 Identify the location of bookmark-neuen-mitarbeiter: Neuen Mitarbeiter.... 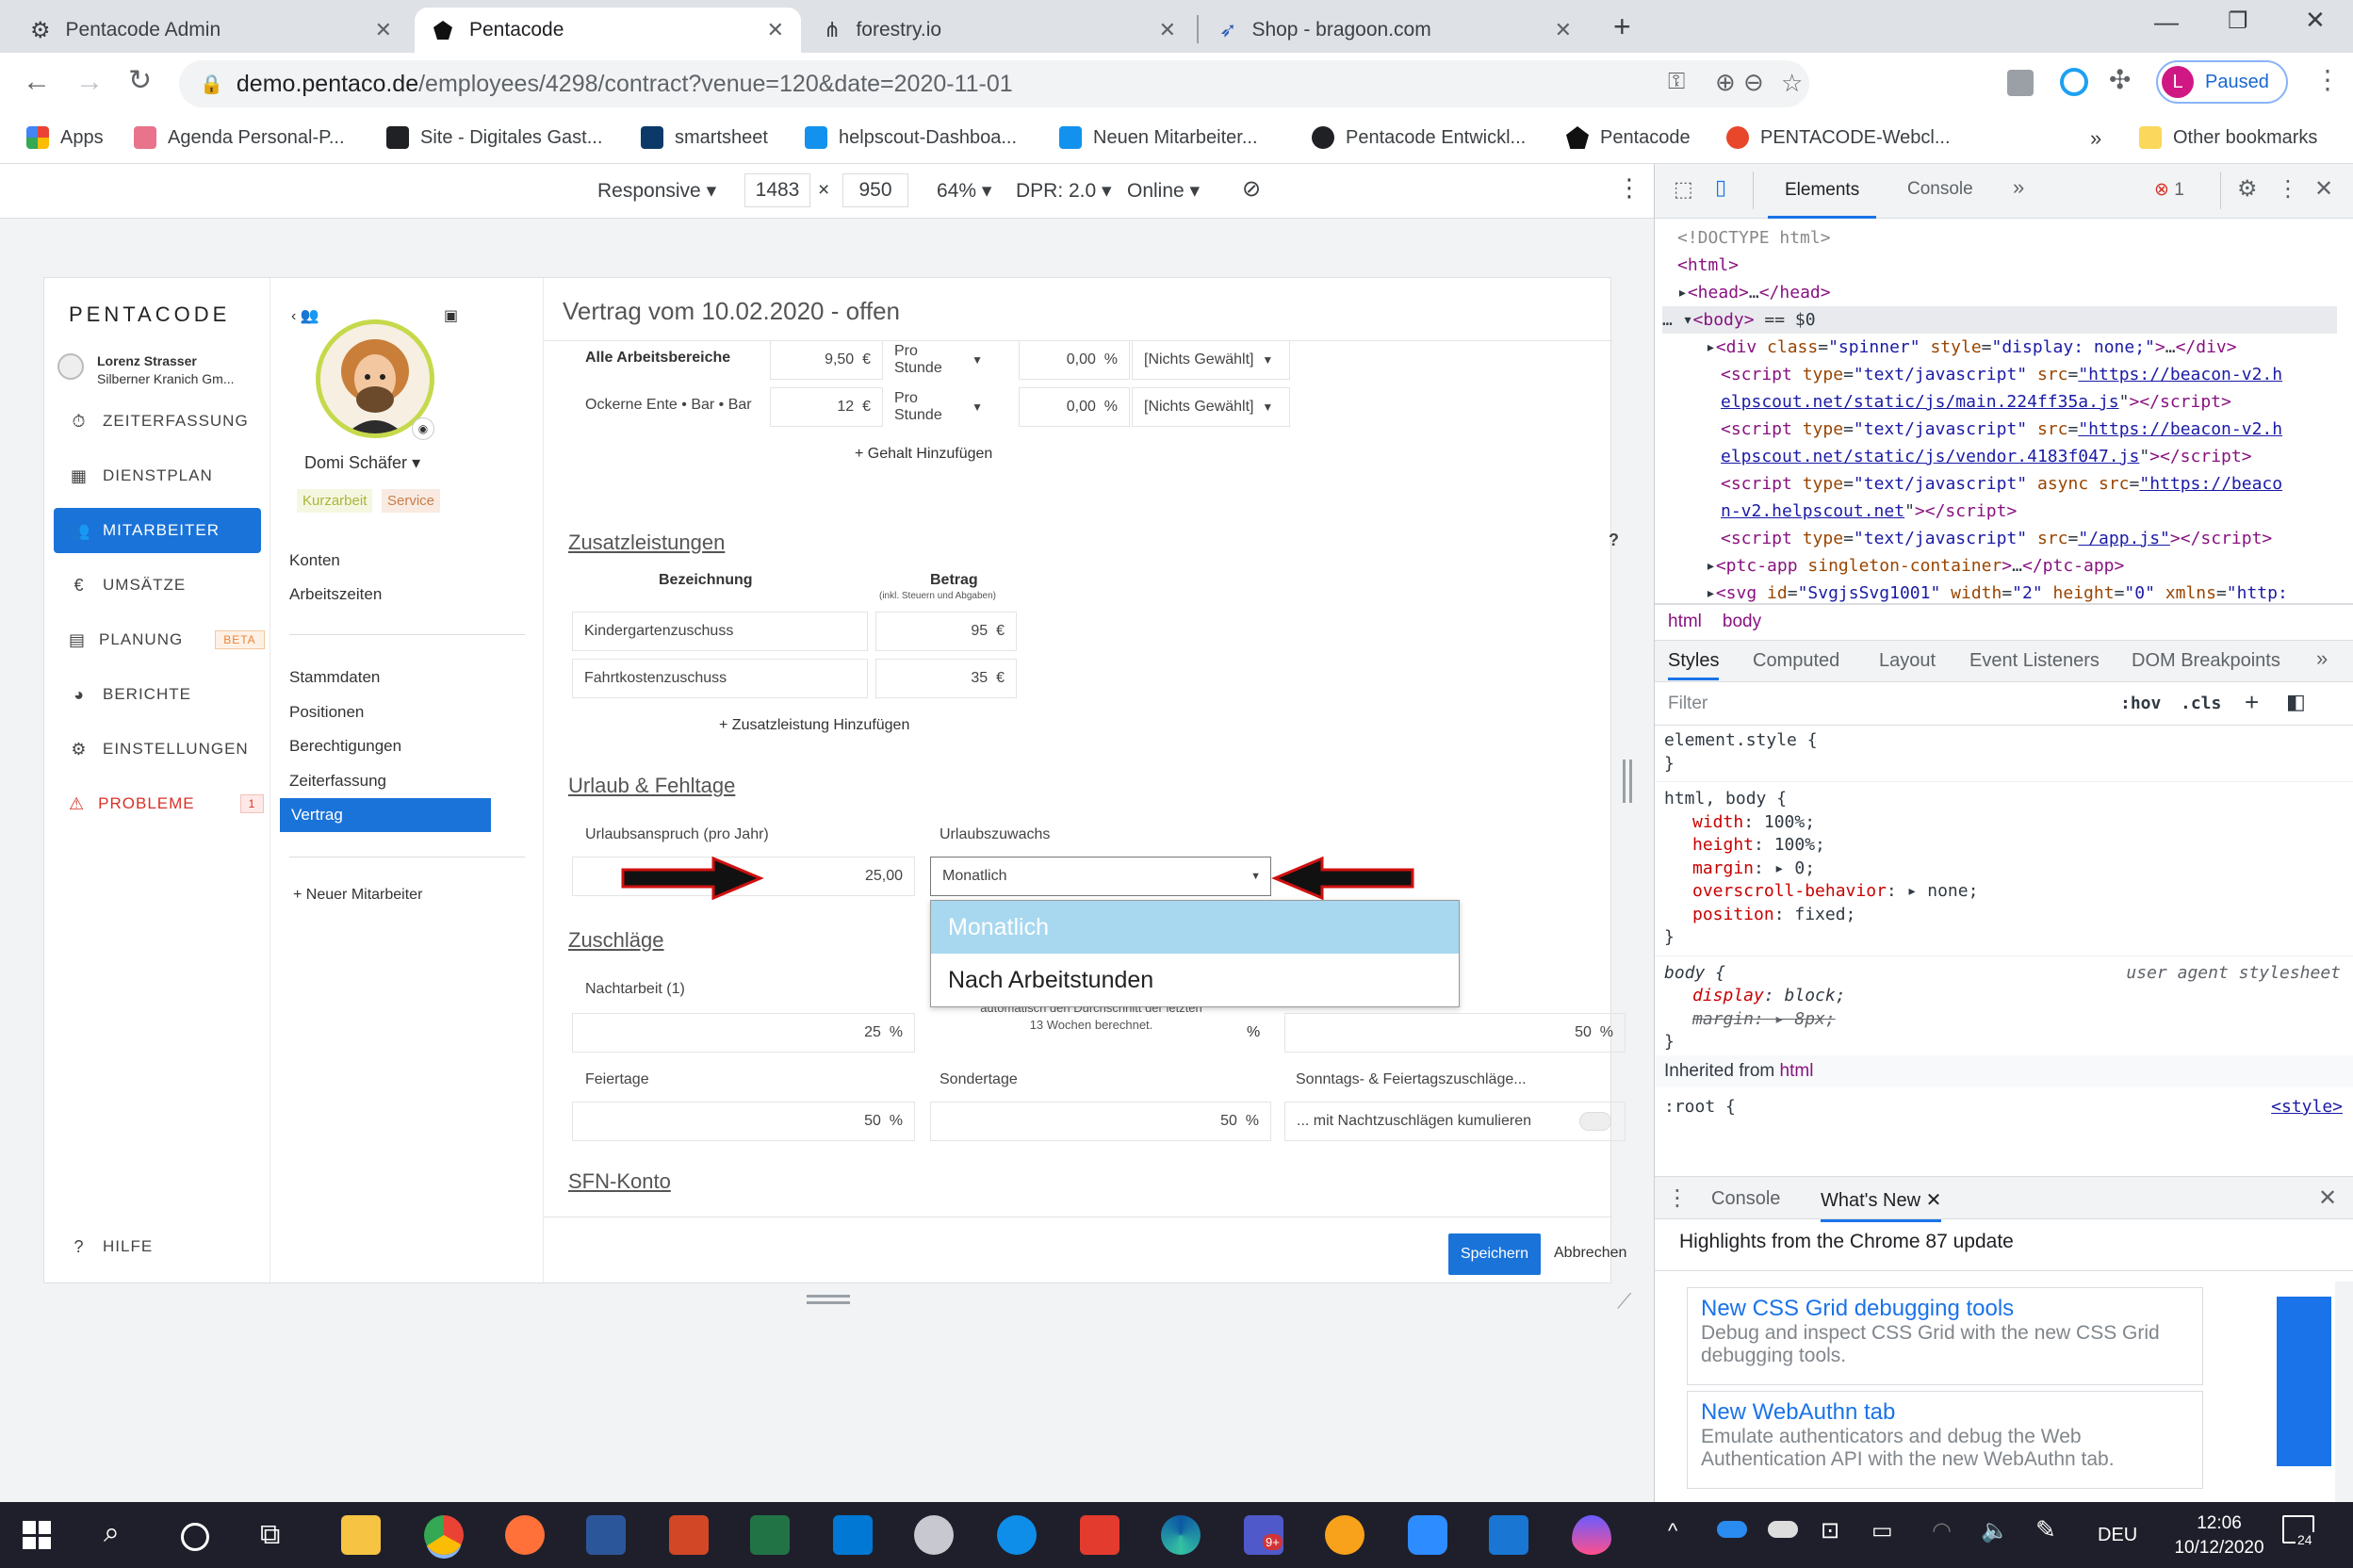
(1158, 138).